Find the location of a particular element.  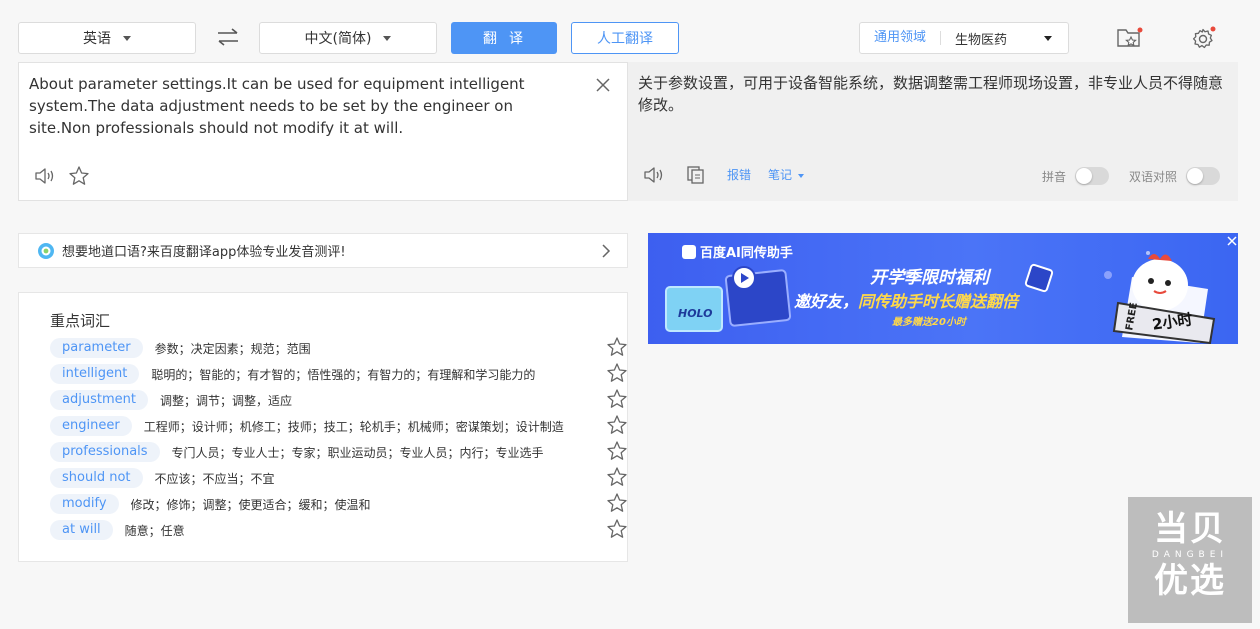

target-language-select: 中文(简体) is located at coordinates (348, 38).